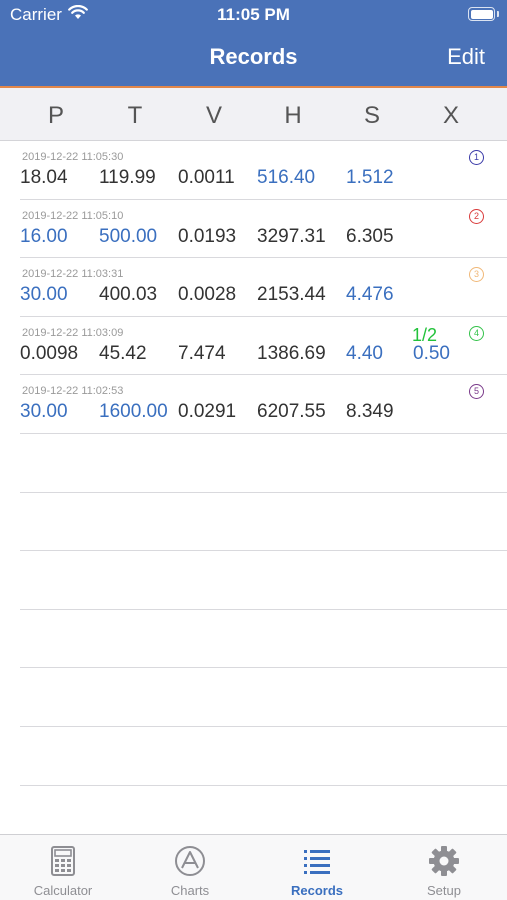 This screenshot has height=900, width=507. What do you see at coordinates (73, 157) in the screenshot?
I see `record-timestamp: 2019-12-22 11:05:30` at bounding box center [73, 157].